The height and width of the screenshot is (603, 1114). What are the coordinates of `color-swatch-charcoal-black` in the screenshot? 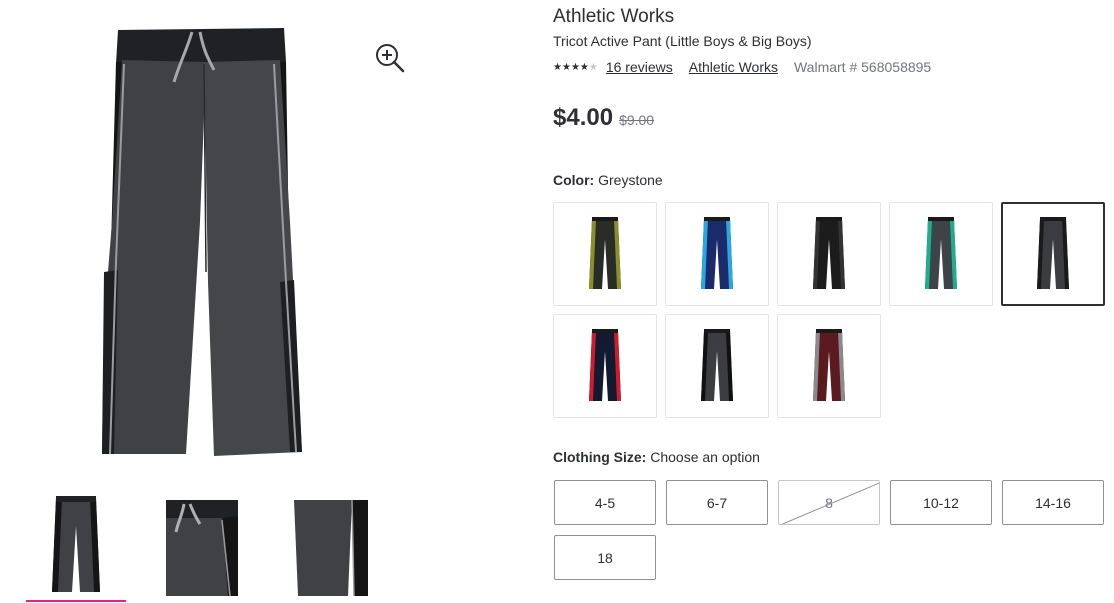 It's located at (717, 366).